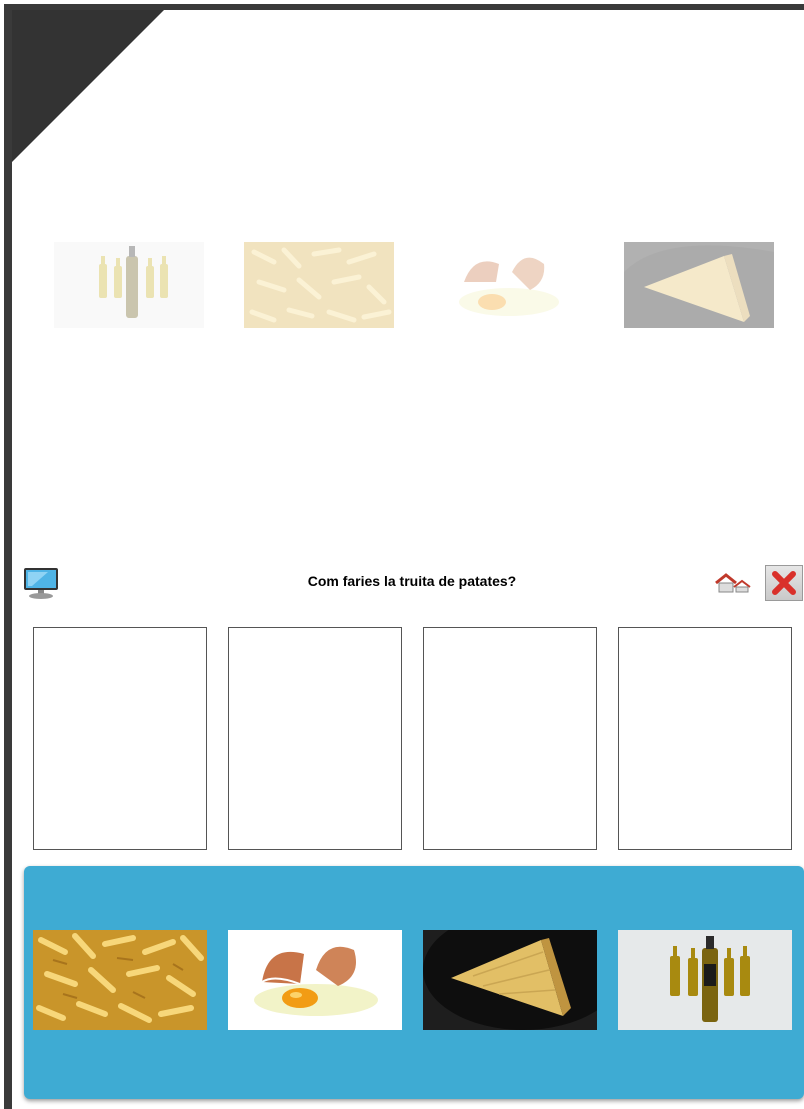 The image size is (804, 1109). Describe the element at coordinates (734, 583) in the screenshot. I see `home-icon` at that location.